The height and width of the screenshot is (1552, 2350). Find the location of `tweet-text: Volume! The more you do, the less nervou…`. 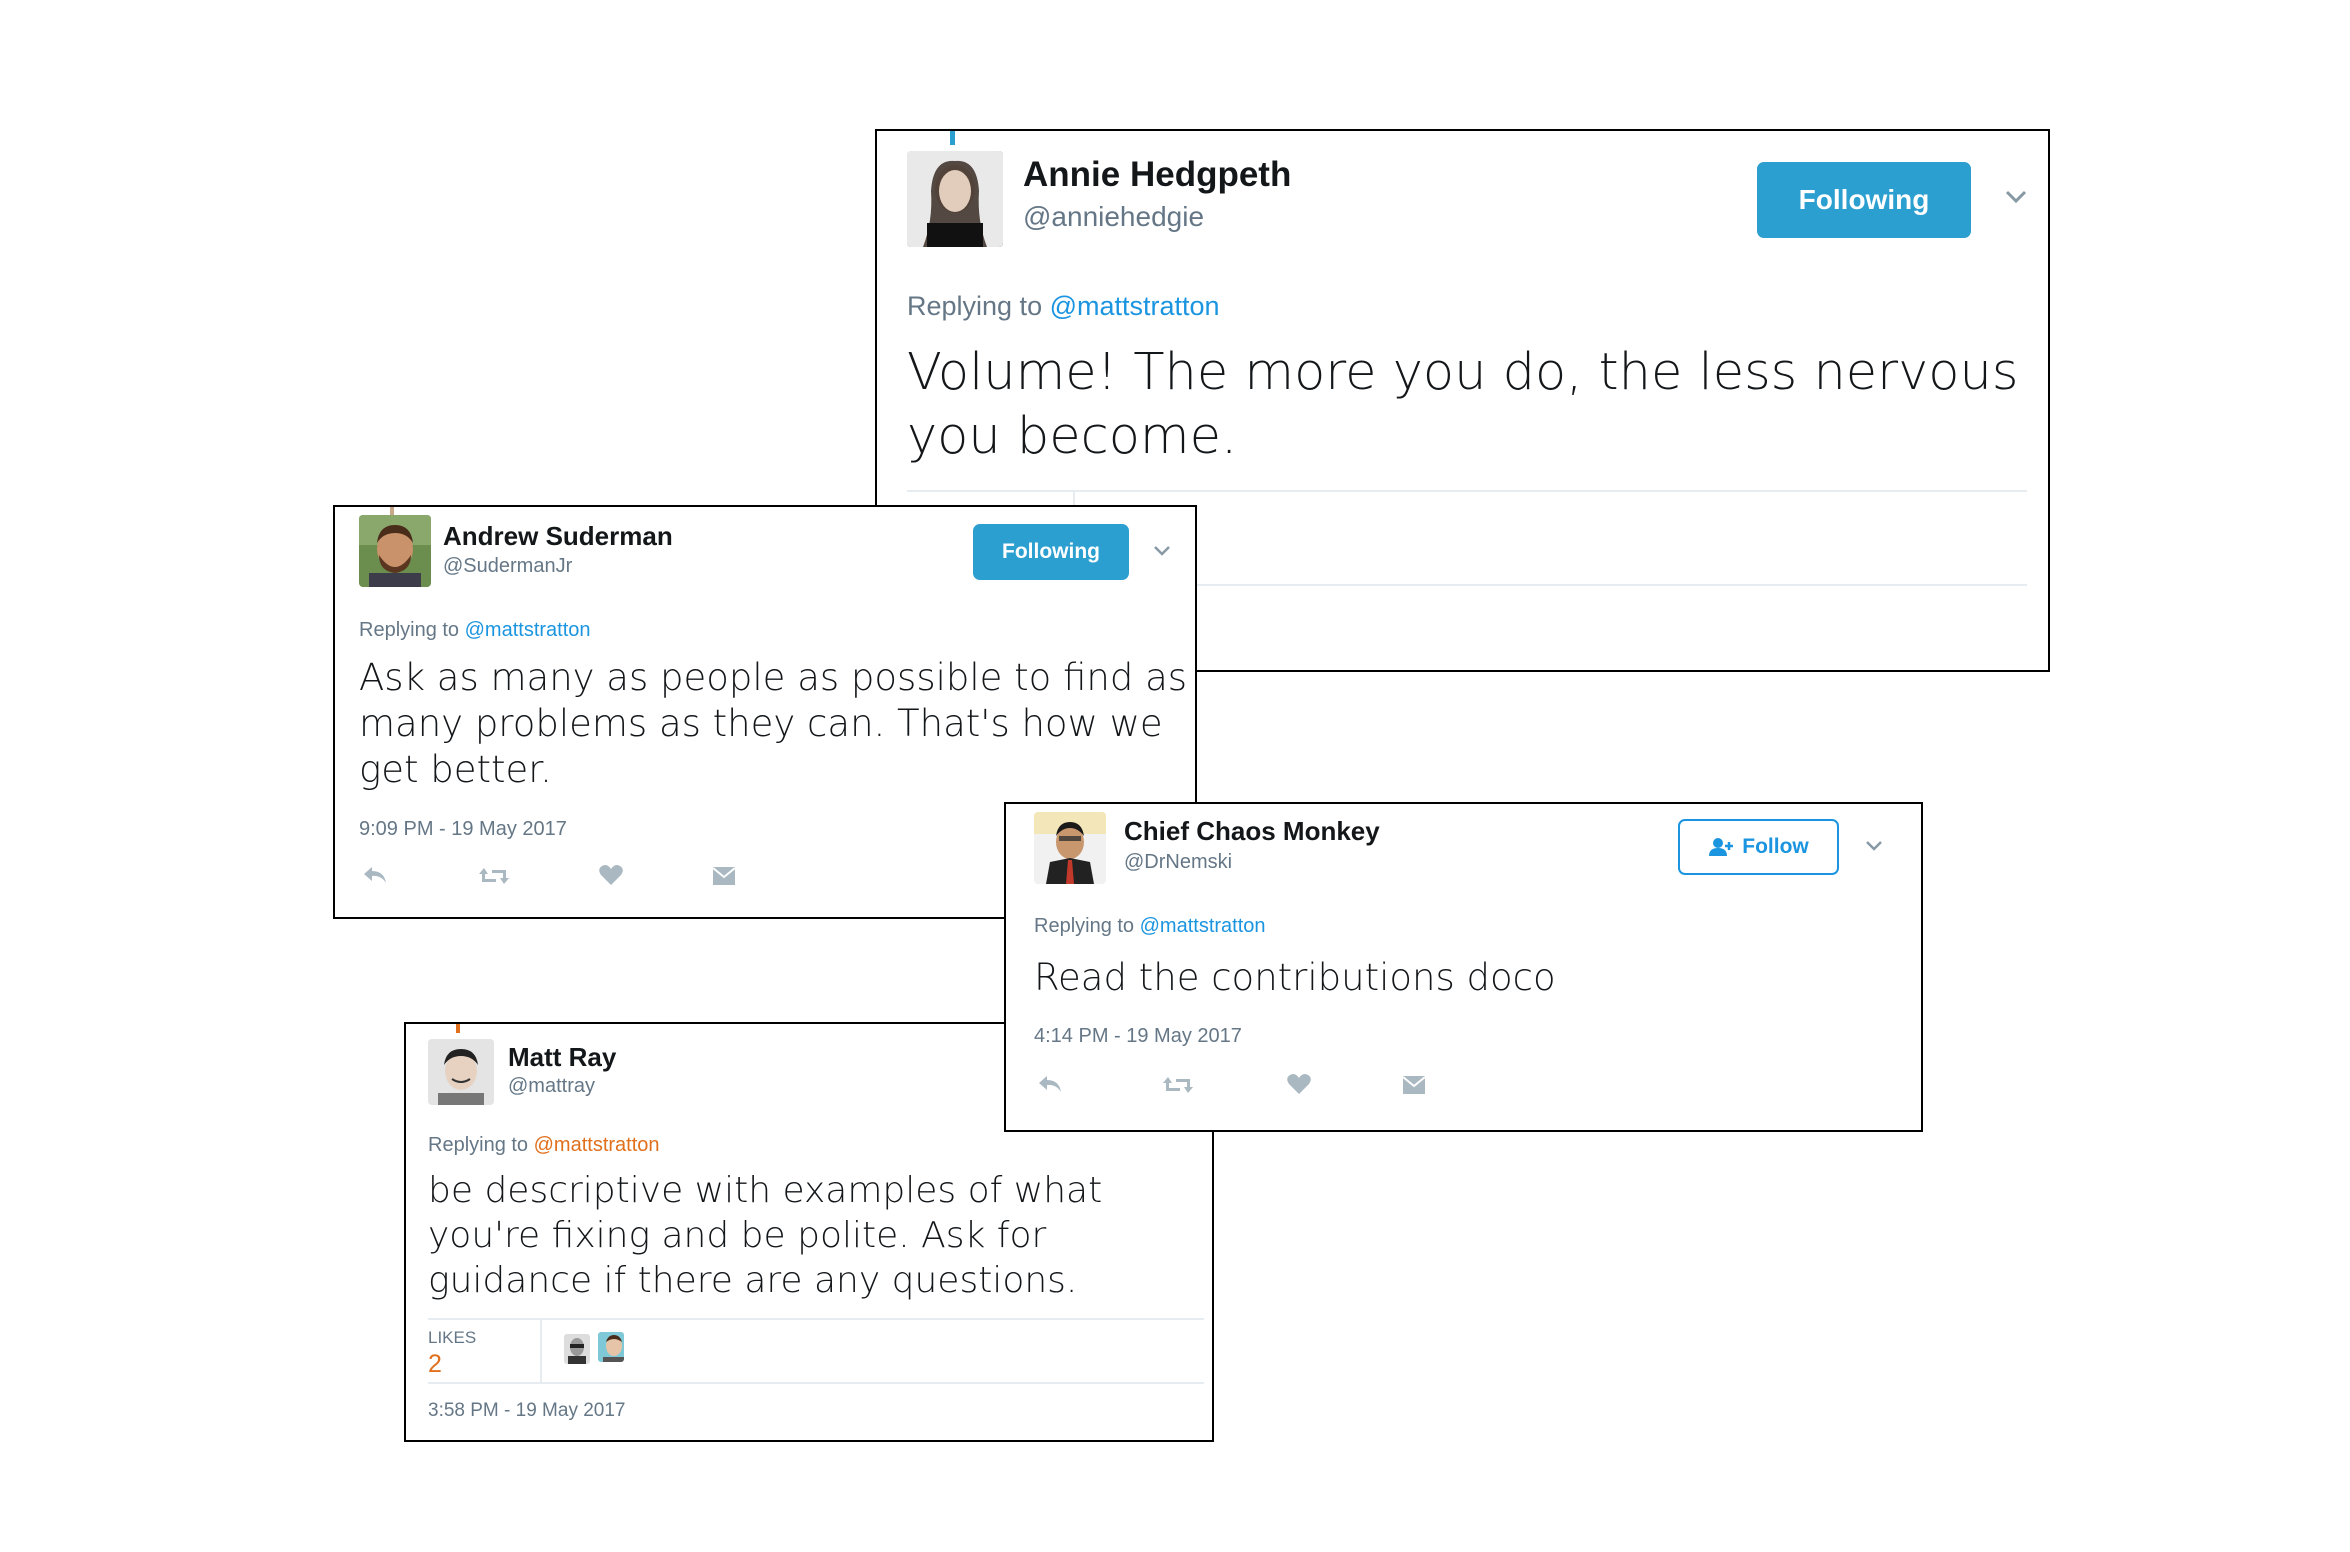

tweet-text: Volume! The more you do, the less nervou… is located at coordinates (1472, 405).